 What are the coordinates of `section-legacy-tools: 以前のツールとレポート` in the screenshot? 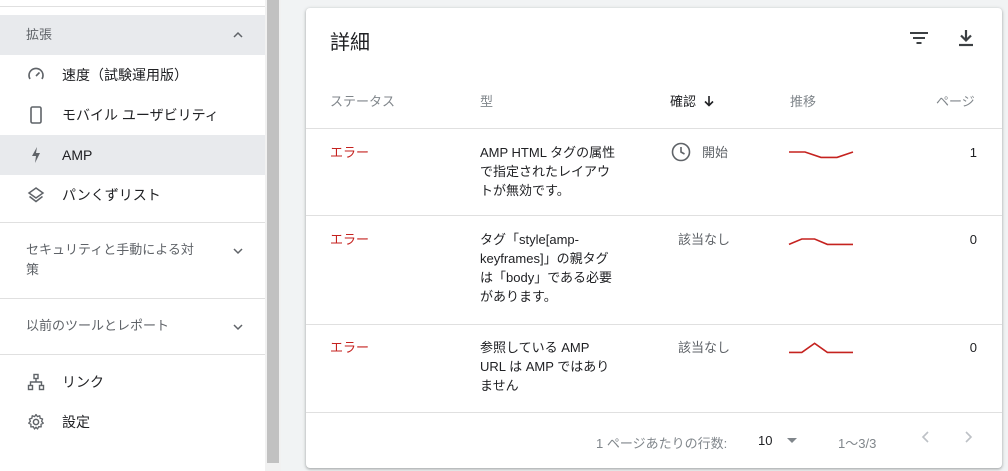 It's located at (132, 326).